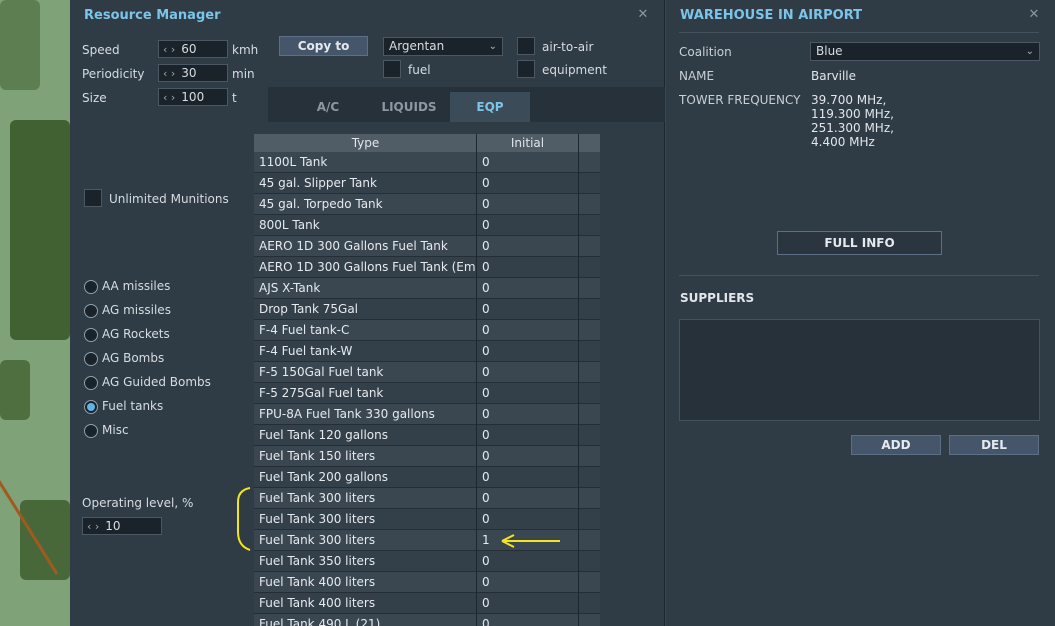 The height and width of the screenshot is (626, 1055). What do you see at coordinates (427, 620) in the screenshot?
I see `table-row: Fuel Tank 490 L (21) 0` at bounding box center [427, 620].